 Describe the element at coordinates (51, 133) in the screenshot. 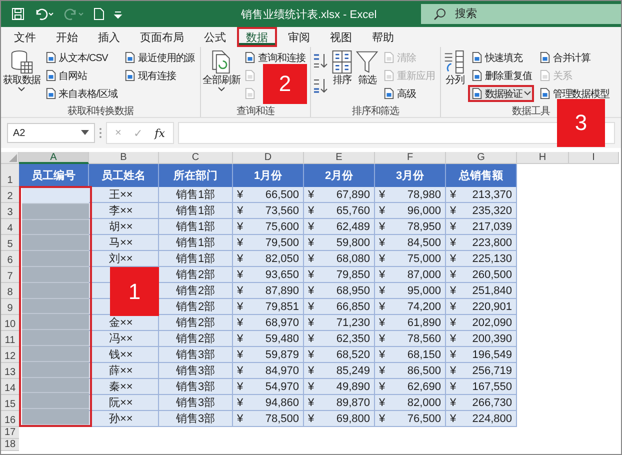

I see `name-box: A2` at that location.